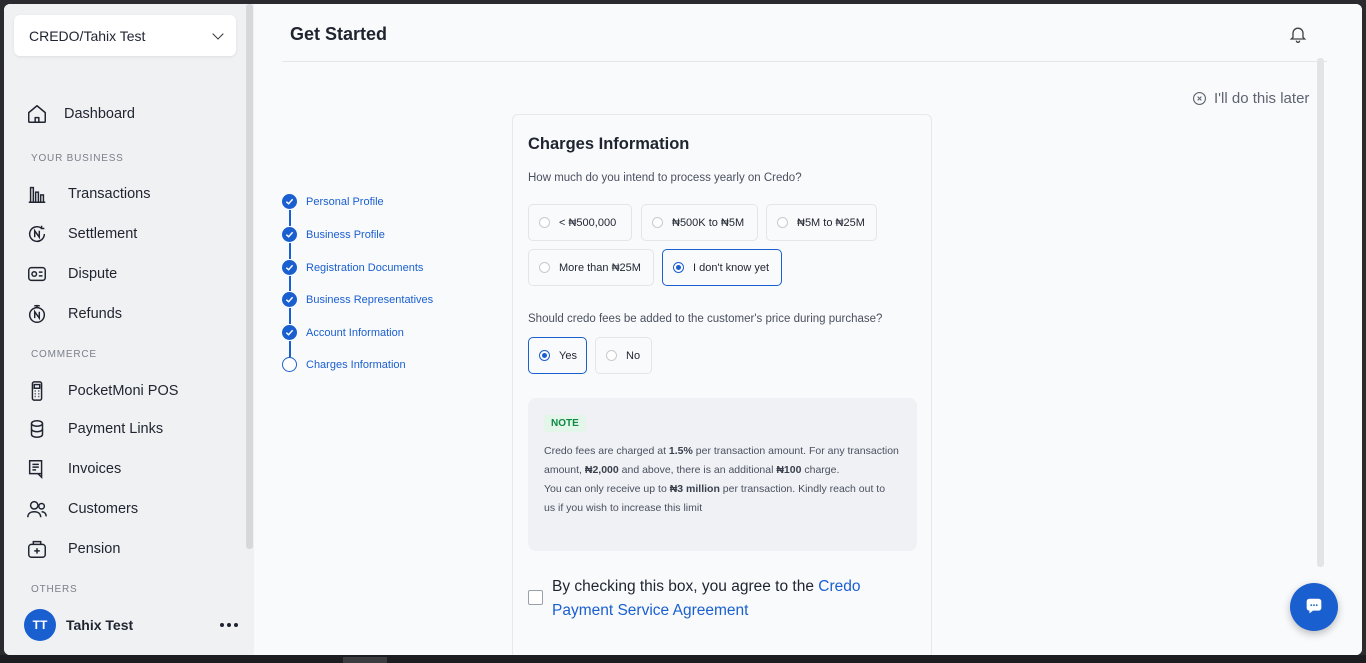  I want to click on user-name: Tahix Test, so click(100, 625).